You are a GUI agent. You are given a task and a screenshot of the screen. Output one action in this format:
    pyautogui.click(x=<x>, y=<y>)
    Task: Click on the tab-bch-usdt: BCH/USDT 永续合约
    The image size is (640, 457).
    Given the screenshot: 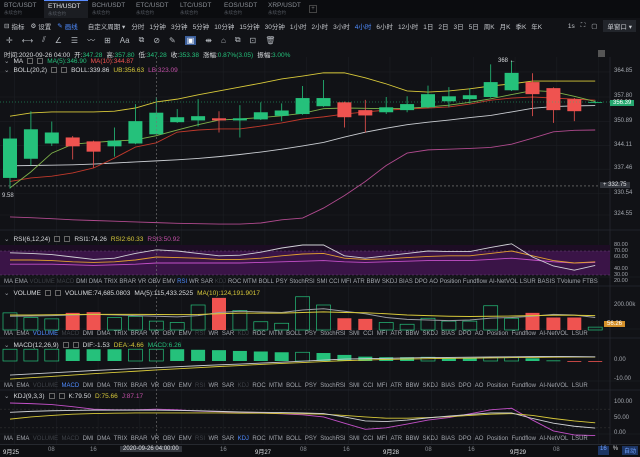 What is the action you would take?
    pyautogui.click(x=110, y=9)
    